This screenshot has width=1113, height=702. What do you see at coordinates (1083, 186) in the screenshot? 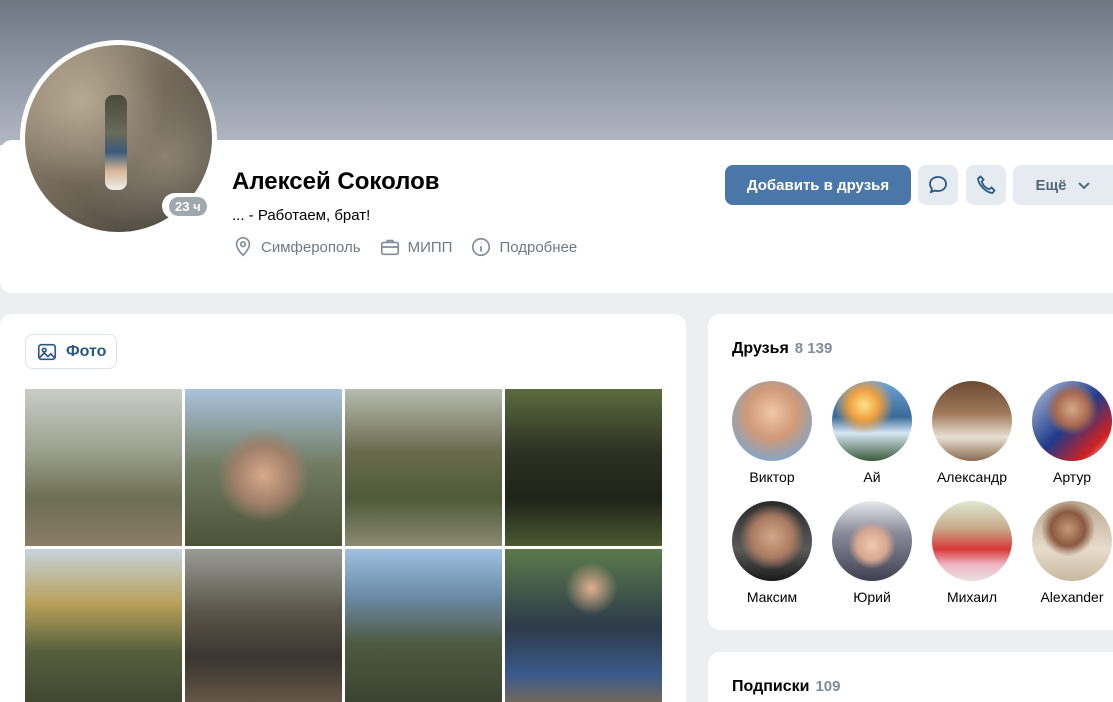
I see `chevron-down-icon` at bounding box center [1083, 186].